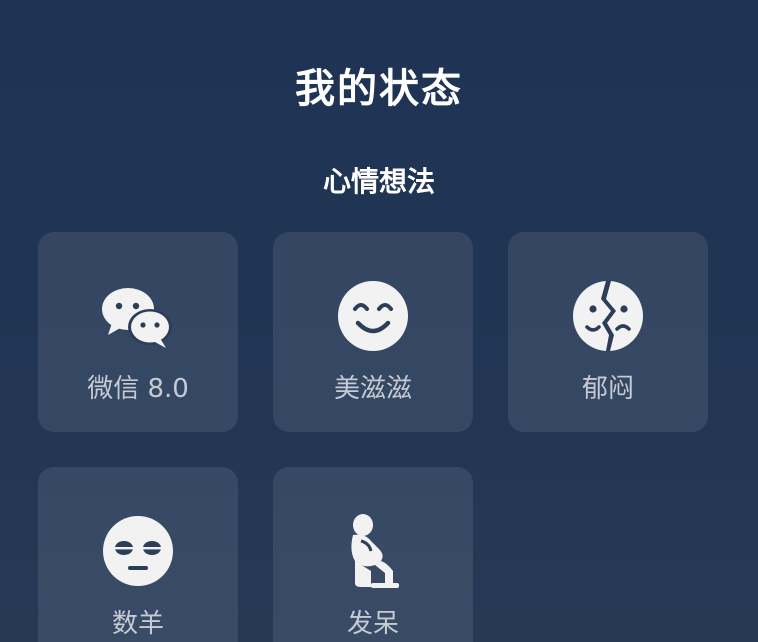 The width and height of the screenshot is (758, 642). What do you see at coordinates (608, 316) in the screenshot?
I see `broken-face-icon` at bounding box center [608, 316].